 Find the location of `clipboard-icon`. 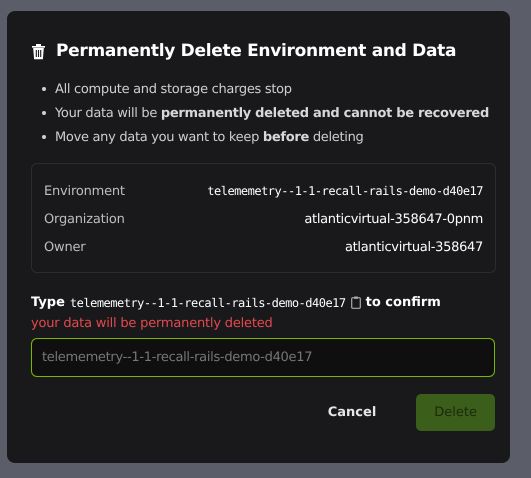

clipboard-icon is located at coordinates (355, 302).